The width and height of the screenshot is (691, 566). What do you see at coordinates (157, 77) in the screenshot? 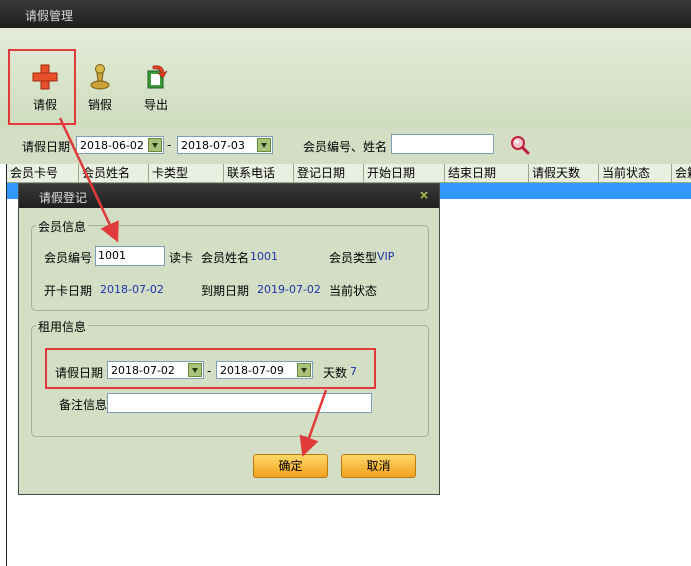
I see `export-icon` at bounding box center [157, 77].